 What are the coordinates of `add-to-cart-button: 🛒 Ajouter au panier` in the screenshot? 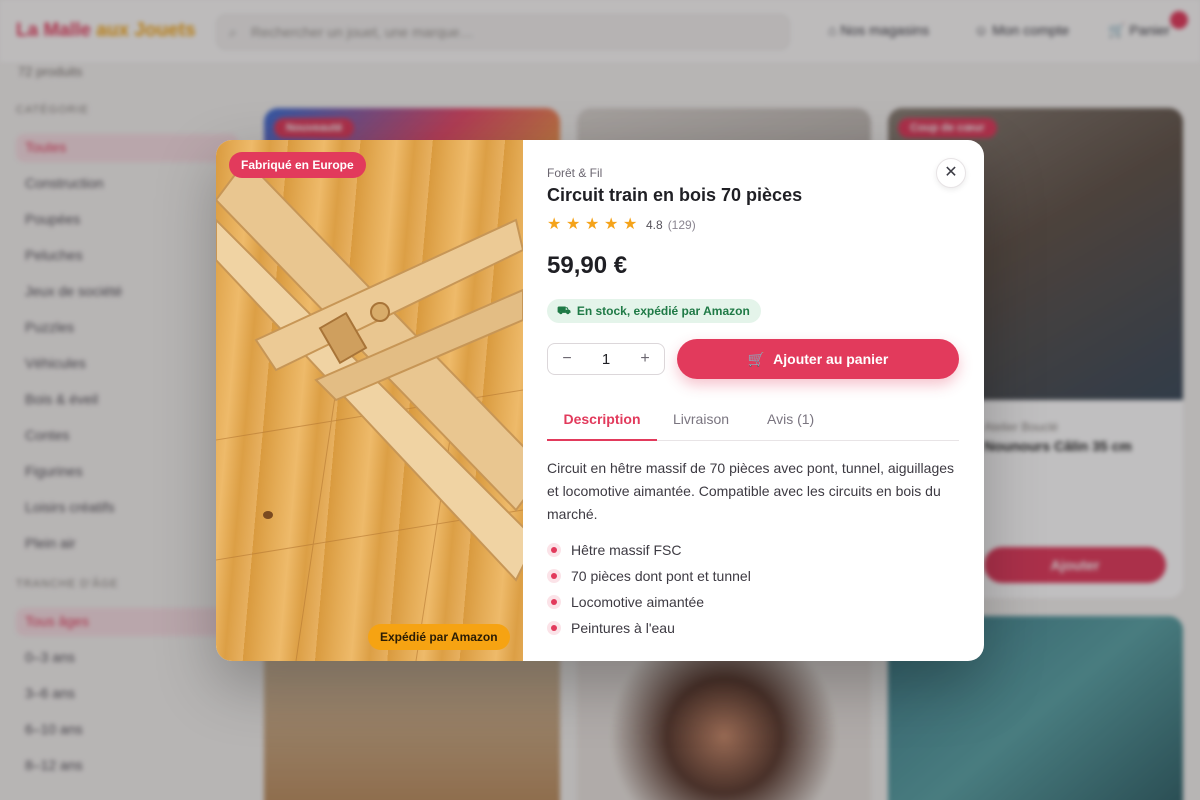 It's located at (818, 359).